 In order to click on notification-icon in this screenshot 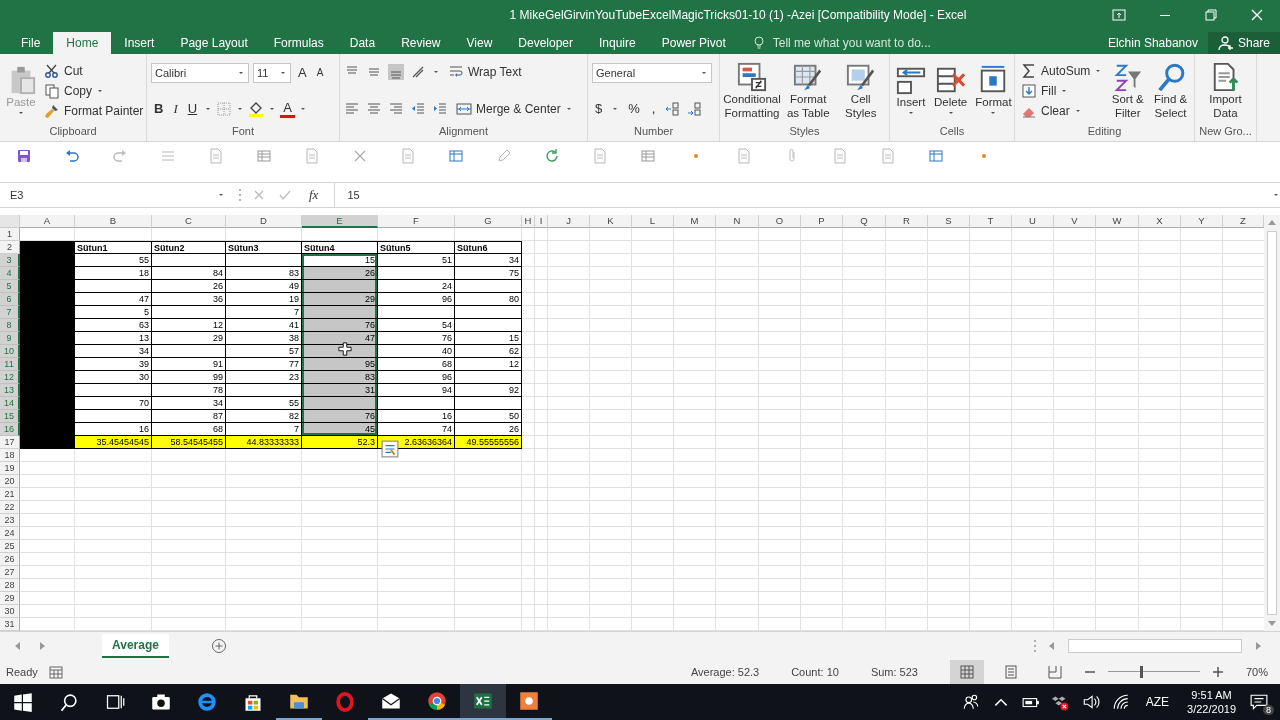, I will do `click(1259, 702)`.